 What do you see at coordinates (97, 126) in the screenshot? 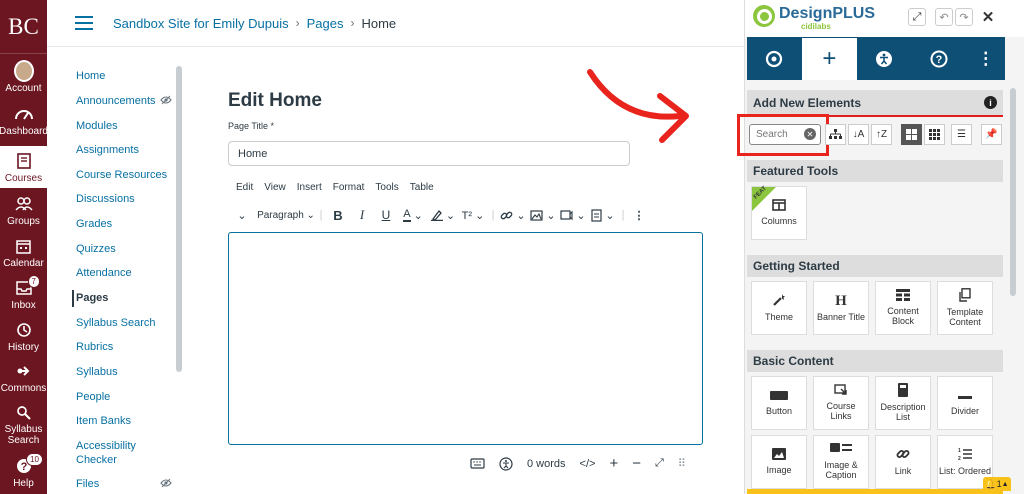
I see `course-nav-modules: Modules` at bounding box center [97, 126].